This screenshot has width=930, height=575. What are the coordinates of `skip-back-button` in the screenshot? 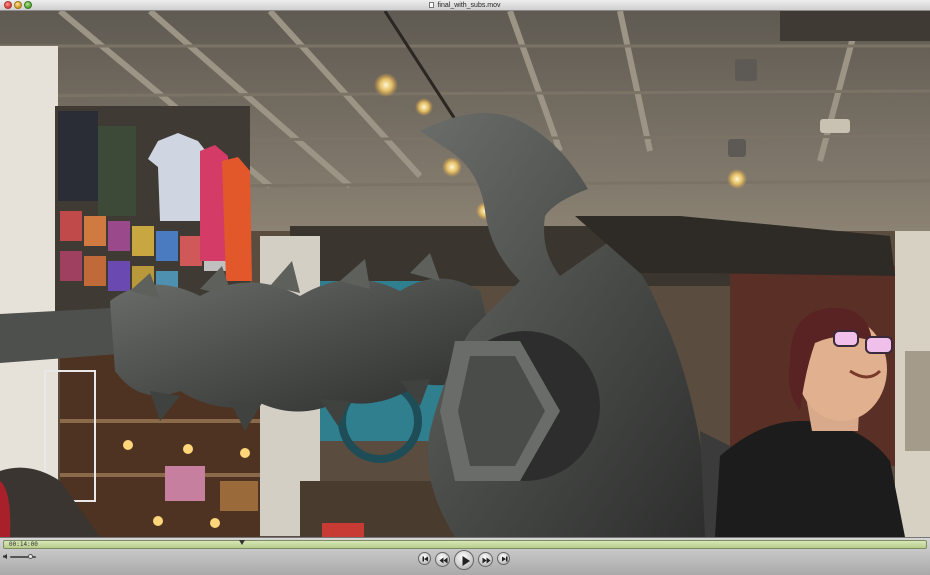 It's located at (424, 558).